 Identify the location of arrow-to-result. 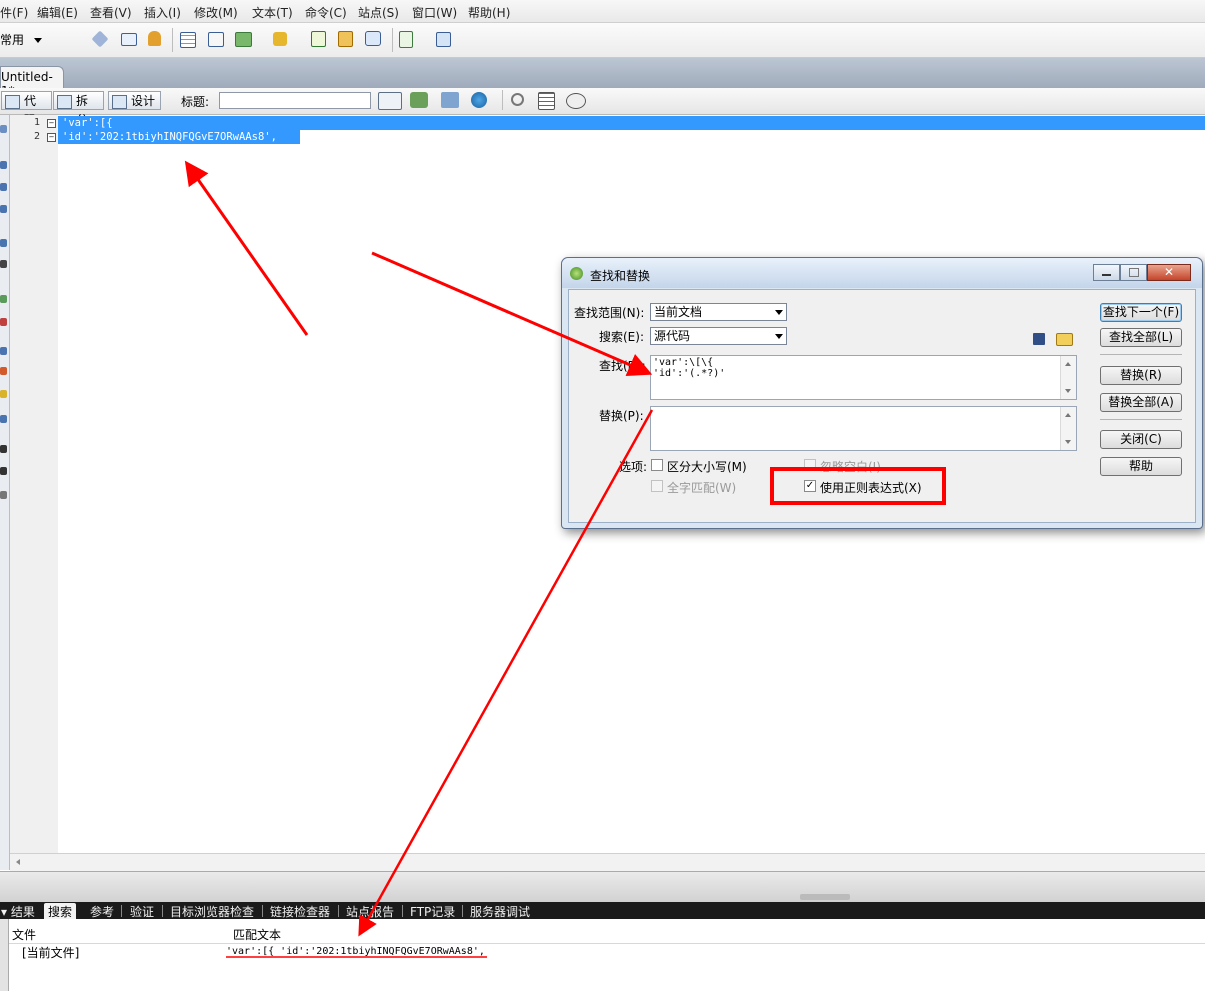
(506, 673).